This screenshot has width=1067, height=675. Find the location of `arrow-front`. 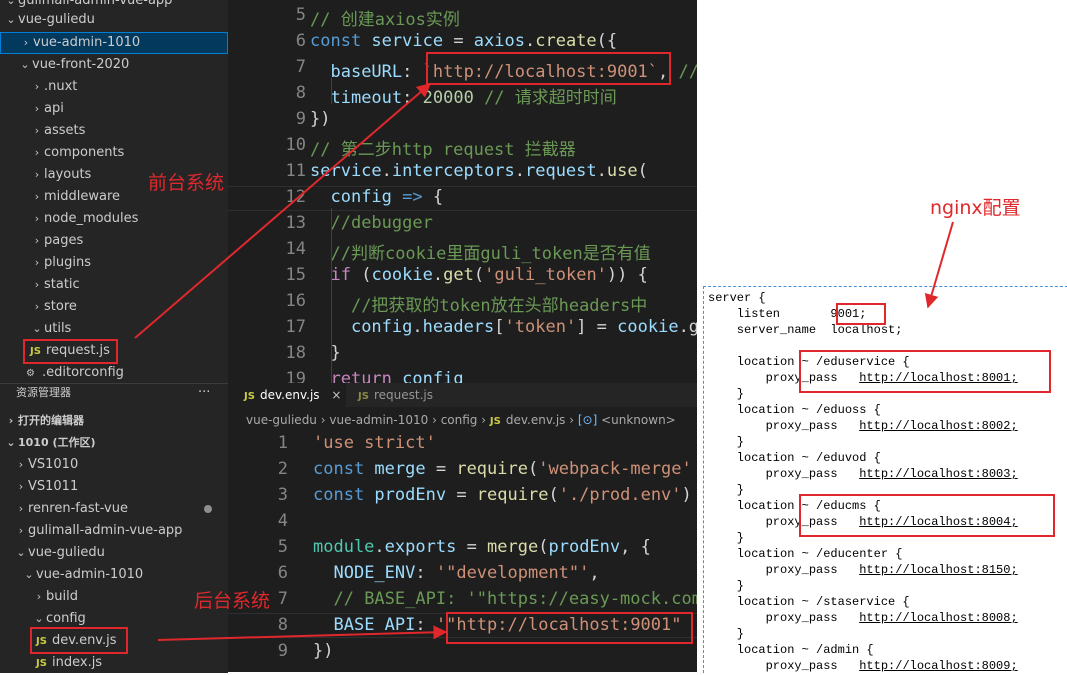

arrow-front is located at coordinates (283, 211).